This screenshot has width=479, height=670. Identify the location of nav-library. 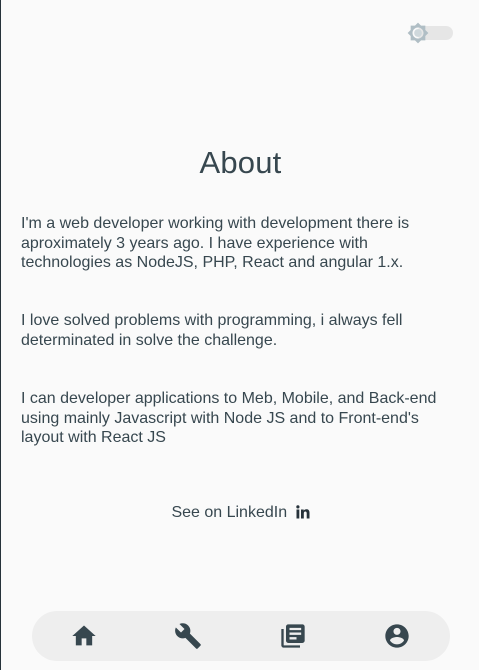
(293, 636).